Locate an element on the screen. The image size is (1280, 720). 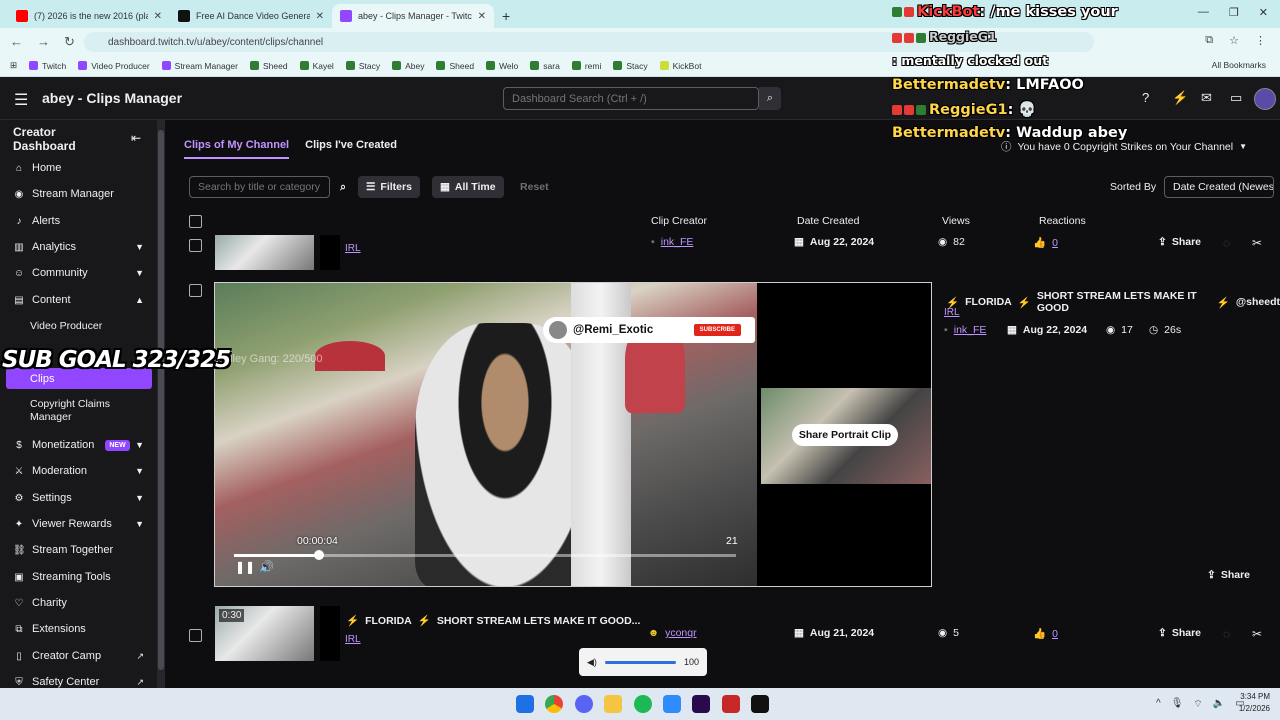
sidebar-item-community: ☺ Community ▼ is located at coordinates (79, 273).